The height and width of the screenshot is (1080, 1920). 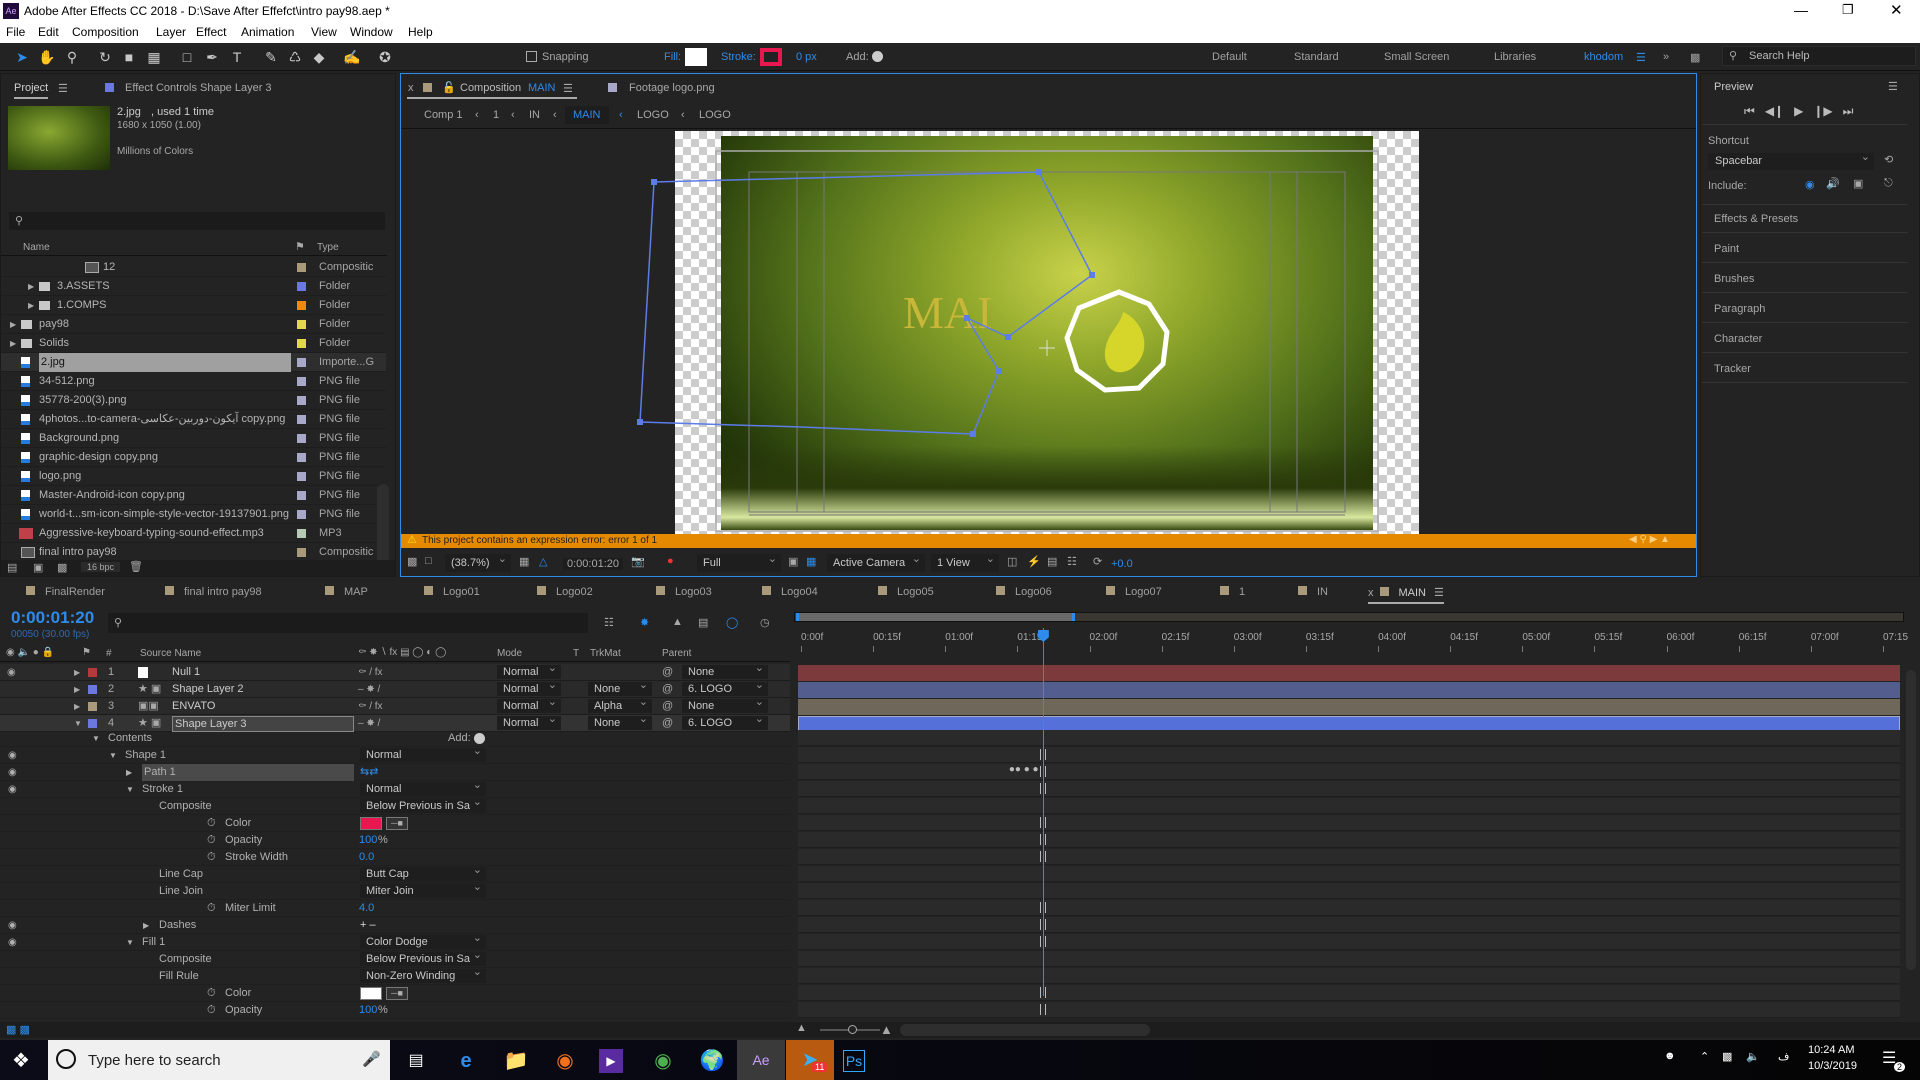 I want to click on camera-dropdown: Active Camera, so click(x=876, y=561).